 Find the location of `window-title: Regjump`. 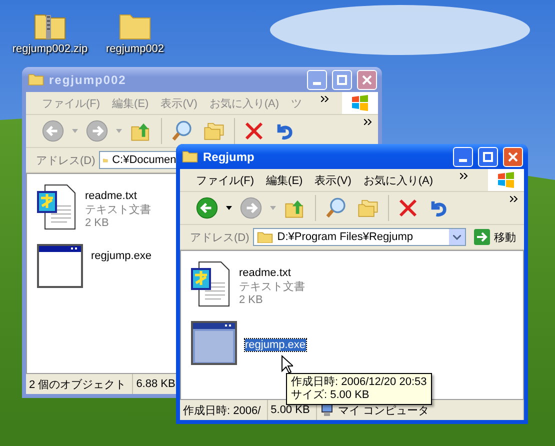

window-title: Regjump is located at coordinates (229, 157).